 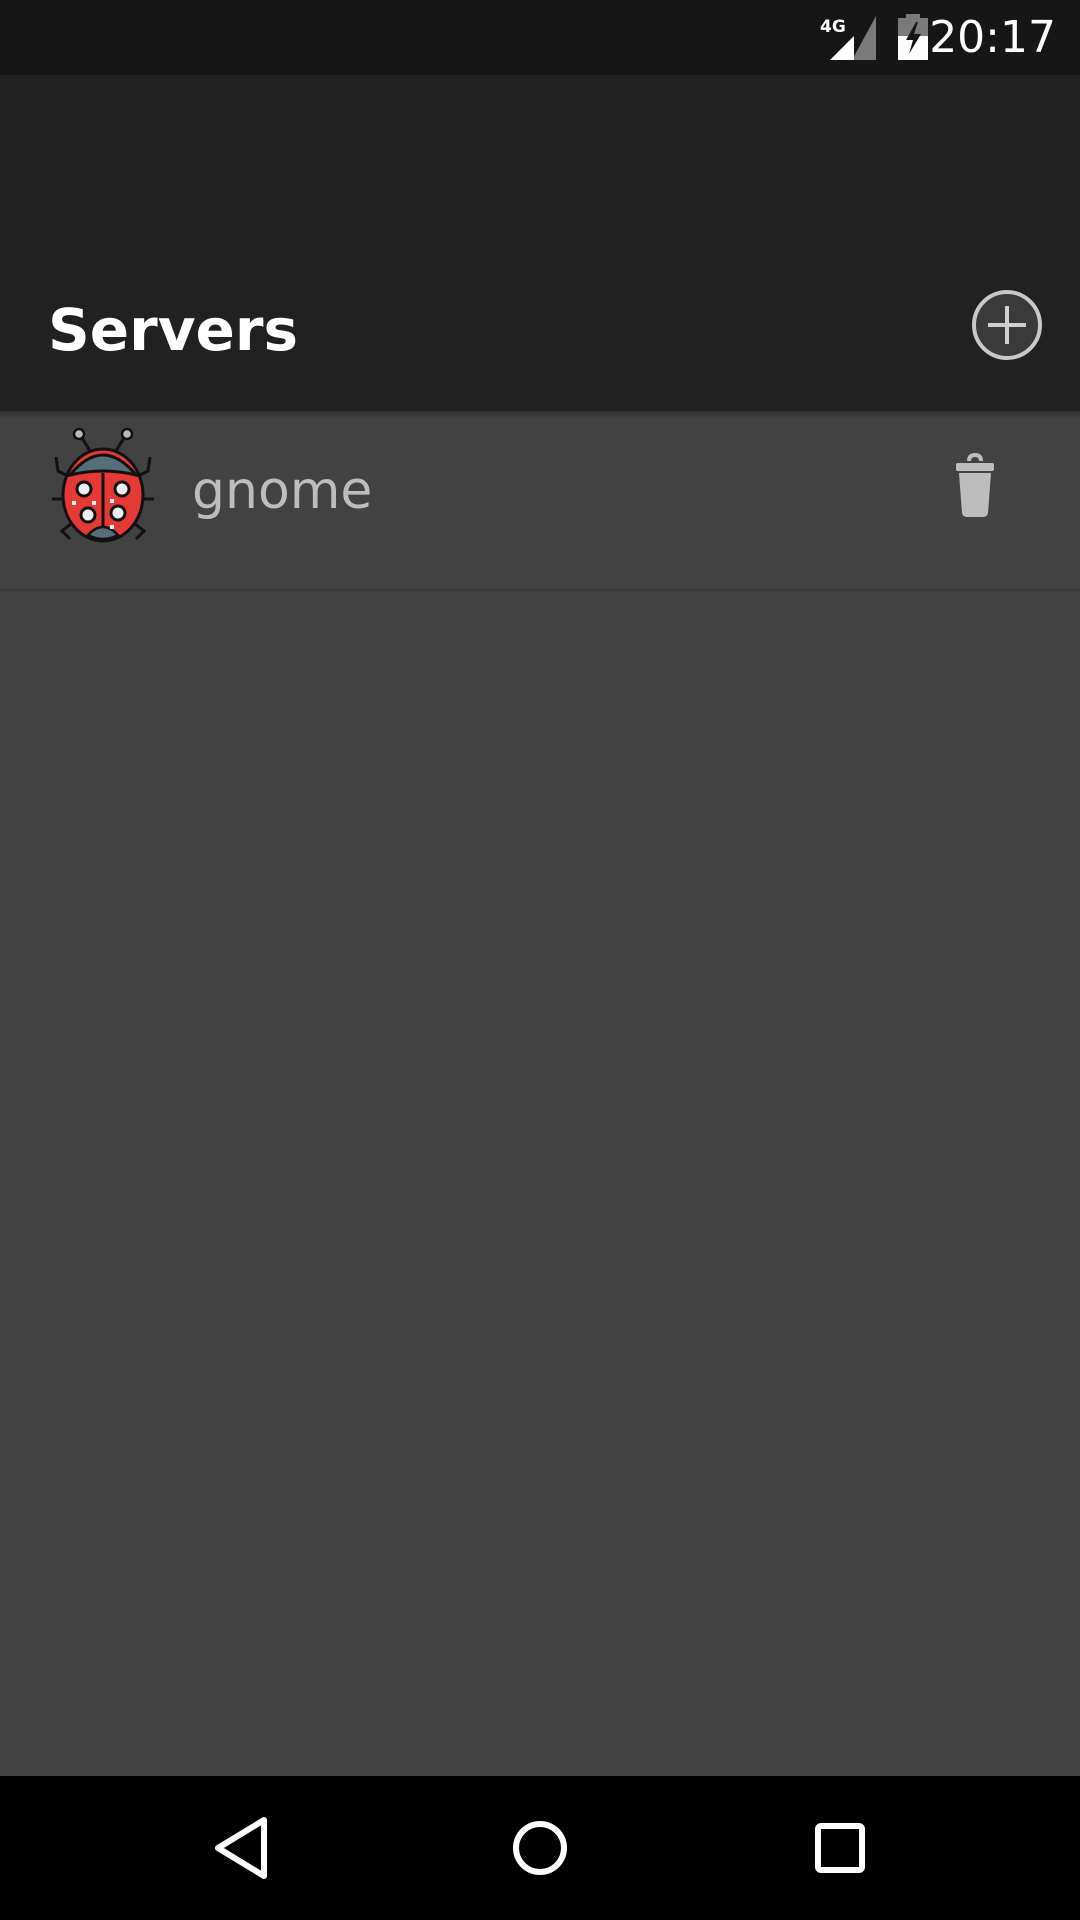 What do you see at coordinates (913, 37) in the screenshot?
I see `battery-charging-icon` at bounding box center [913, 37].